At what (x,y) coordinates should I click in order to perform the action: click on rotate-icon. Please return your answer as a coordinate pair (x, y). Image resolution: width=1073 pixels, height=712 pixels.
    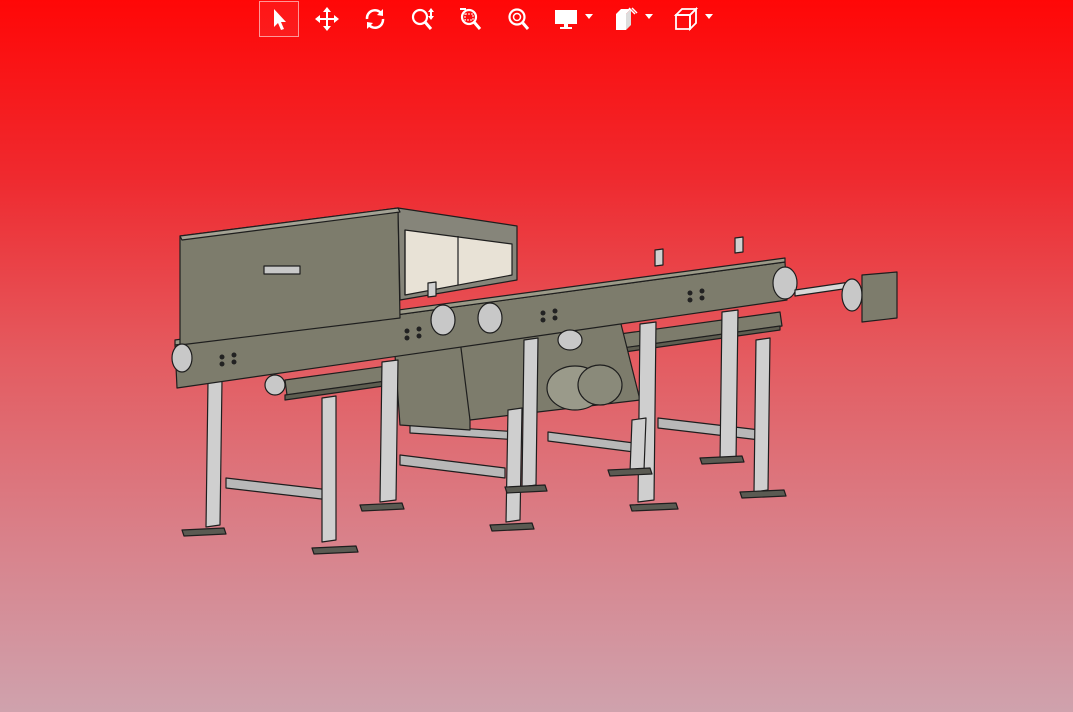
    Looking at the image, I should click on (375, 19).